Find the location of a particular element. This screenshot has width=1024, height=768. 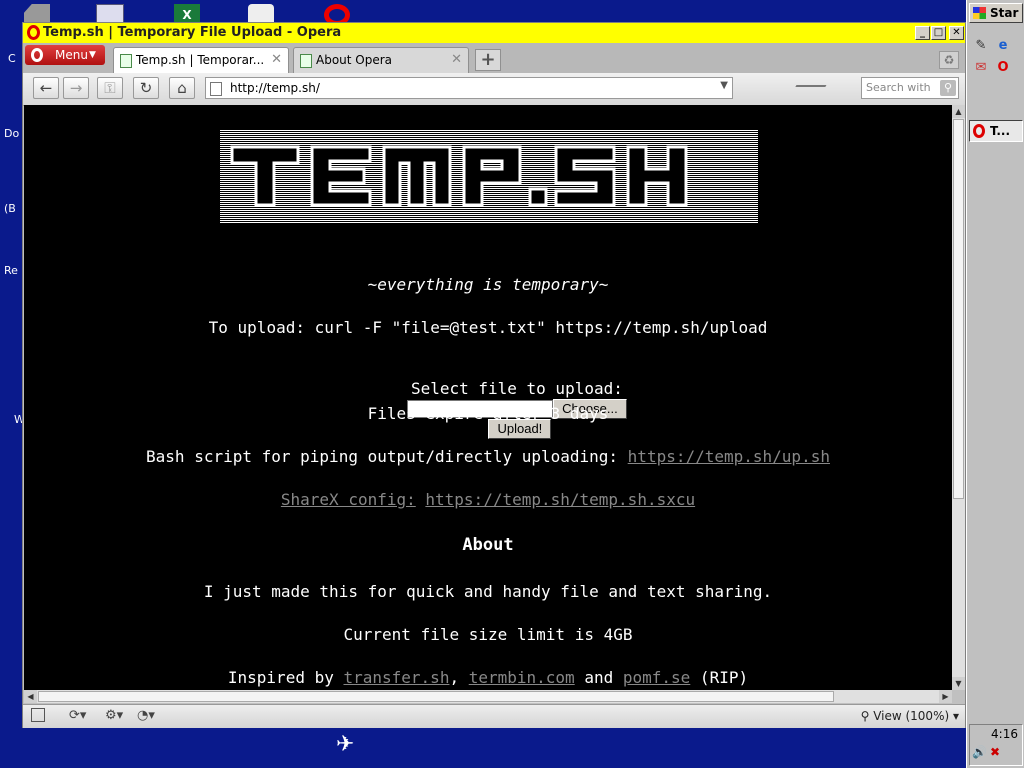

tab-temp-sh: Temp.sh | Temporar... ✕ is located at coordinates (201, 60).